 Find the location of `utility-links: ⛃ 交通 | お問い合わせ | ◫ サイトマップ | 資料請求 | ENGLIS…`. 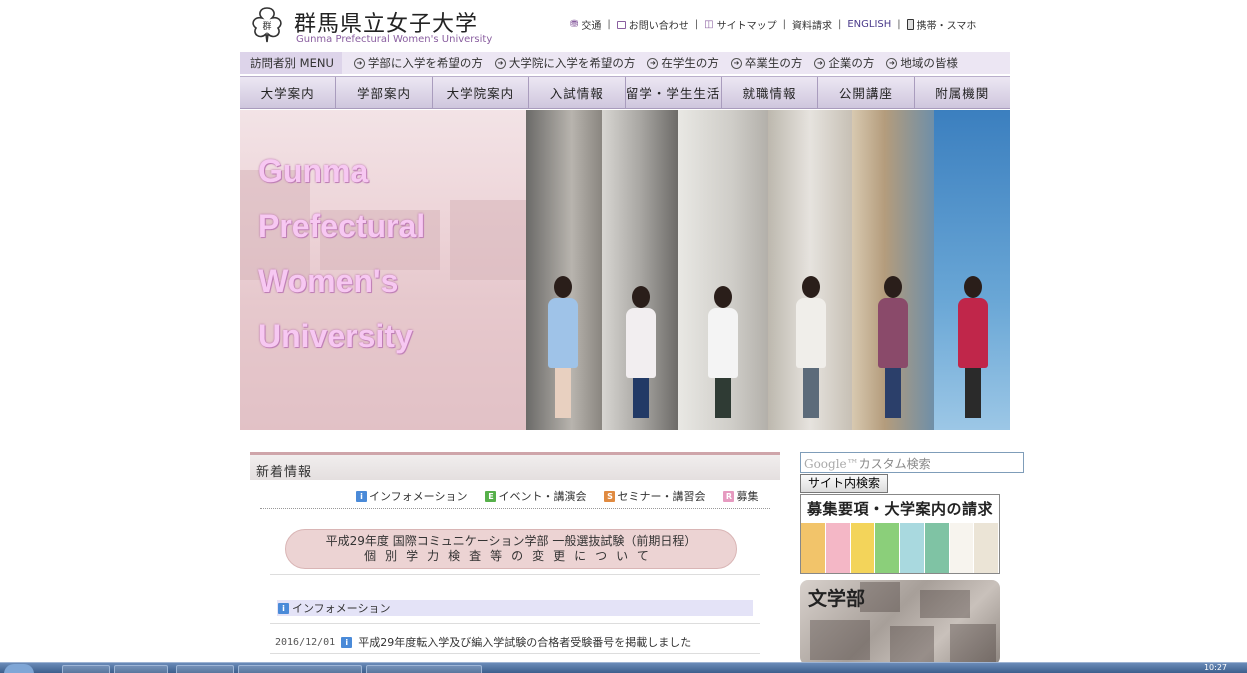

utility-links: ⛃ 交通 | お問い合わせ | ◫ サイトマップ | 資料請求 | ENGLIS… is located at coordinates (773, 24).